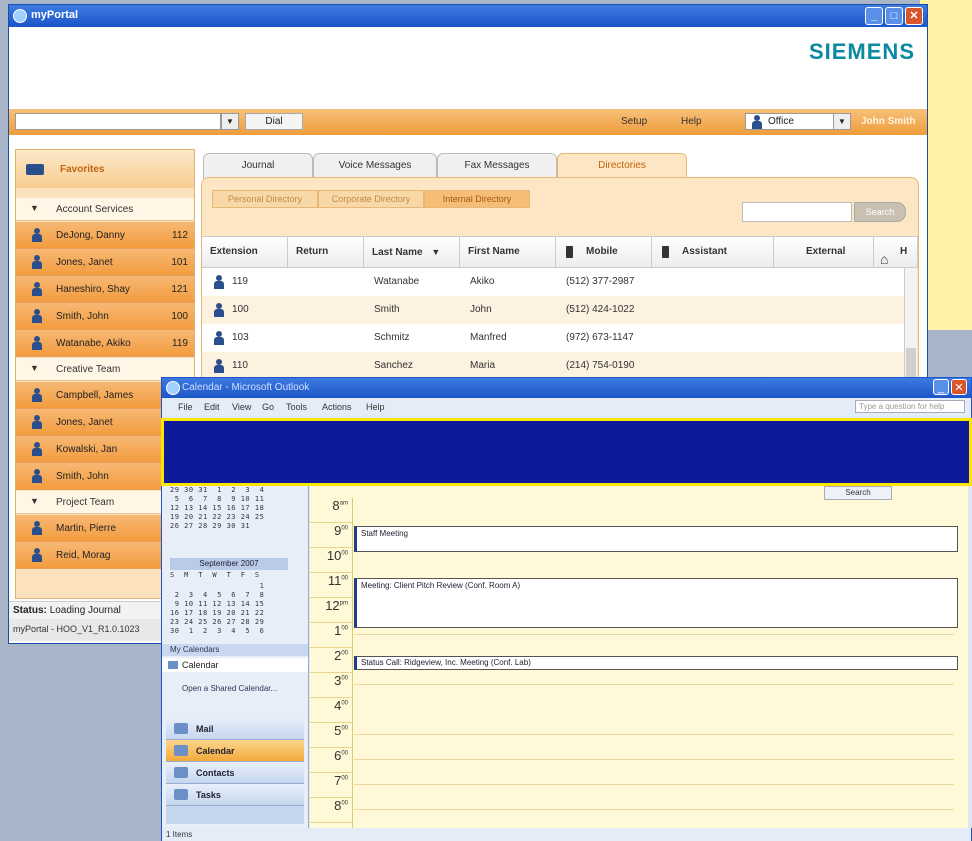 The width and height of the screenshot is (972, 841). I want to click on menu-actions: Actions, so click(337, 407).